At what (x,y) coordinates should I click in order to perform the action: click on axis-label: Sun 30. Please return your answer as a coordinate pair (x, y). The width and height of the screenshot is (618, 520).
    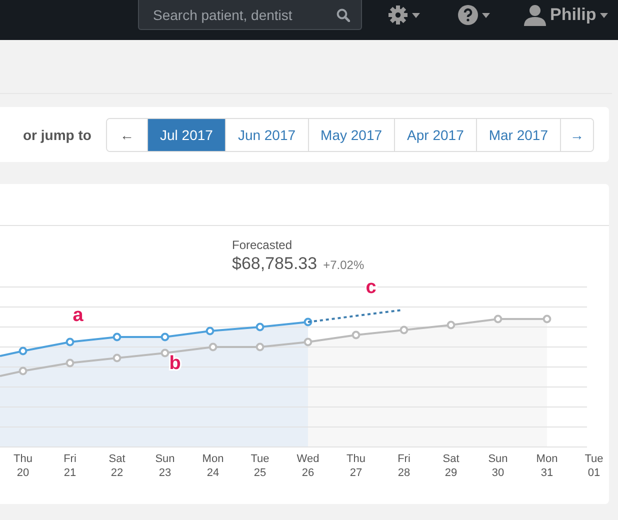
    Looking at the image, I should click on (498, 465).